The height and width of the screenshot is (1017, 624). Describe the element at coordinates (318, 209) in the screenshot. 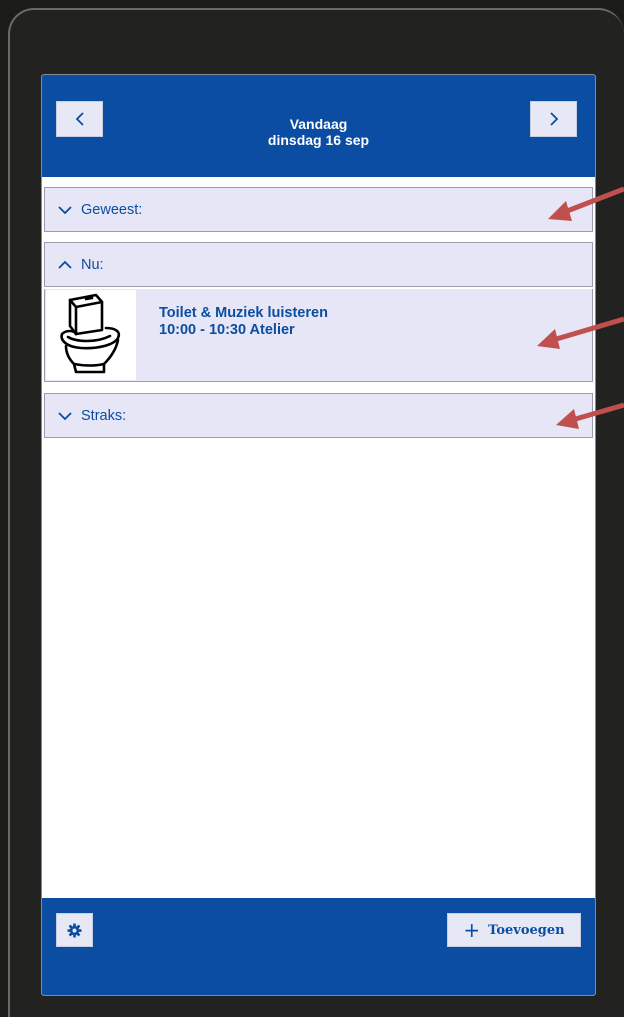

I see `section-past-header: Geweest:` at that location.